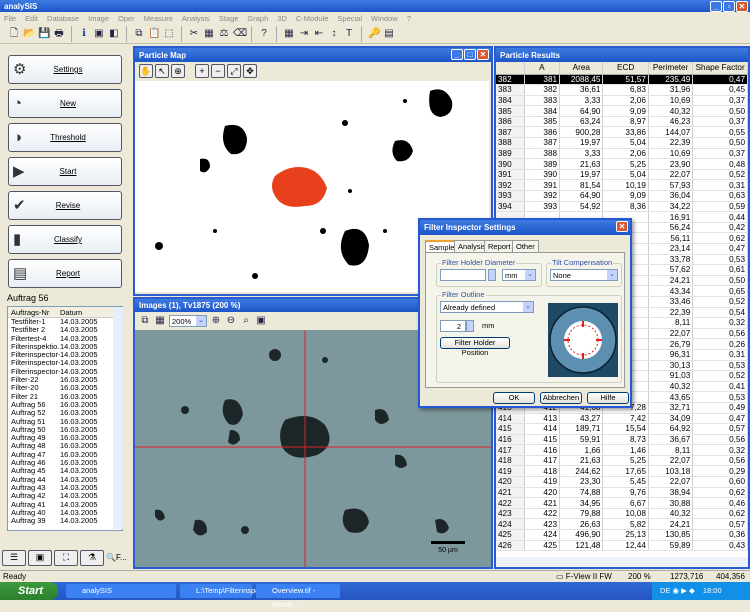 This screenshot has height=612, width=750. Describe the element at coordinates (145, 321) in the screenshot. I see `cascade-icon: ⧉` at that location.